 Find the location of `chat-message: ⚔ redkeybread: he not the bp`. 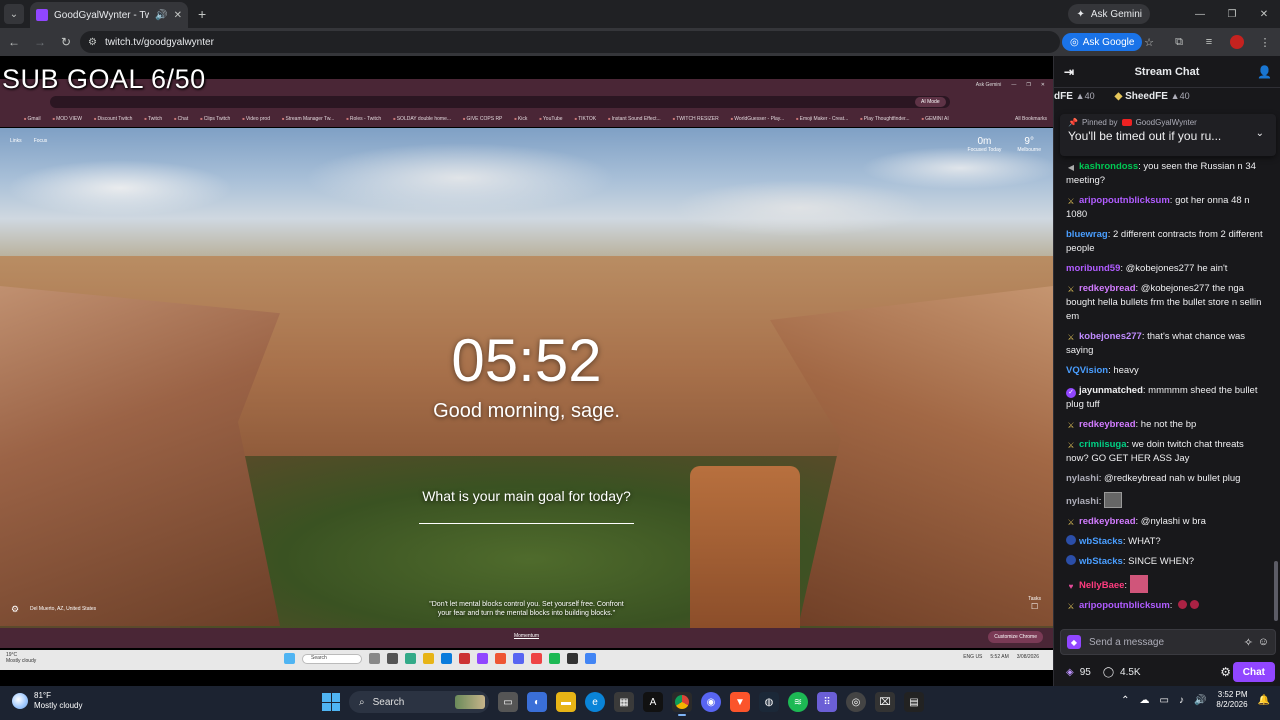

chat-message: ⚔ redkeybread: he not the bp is located at coordinates (1167, 425).